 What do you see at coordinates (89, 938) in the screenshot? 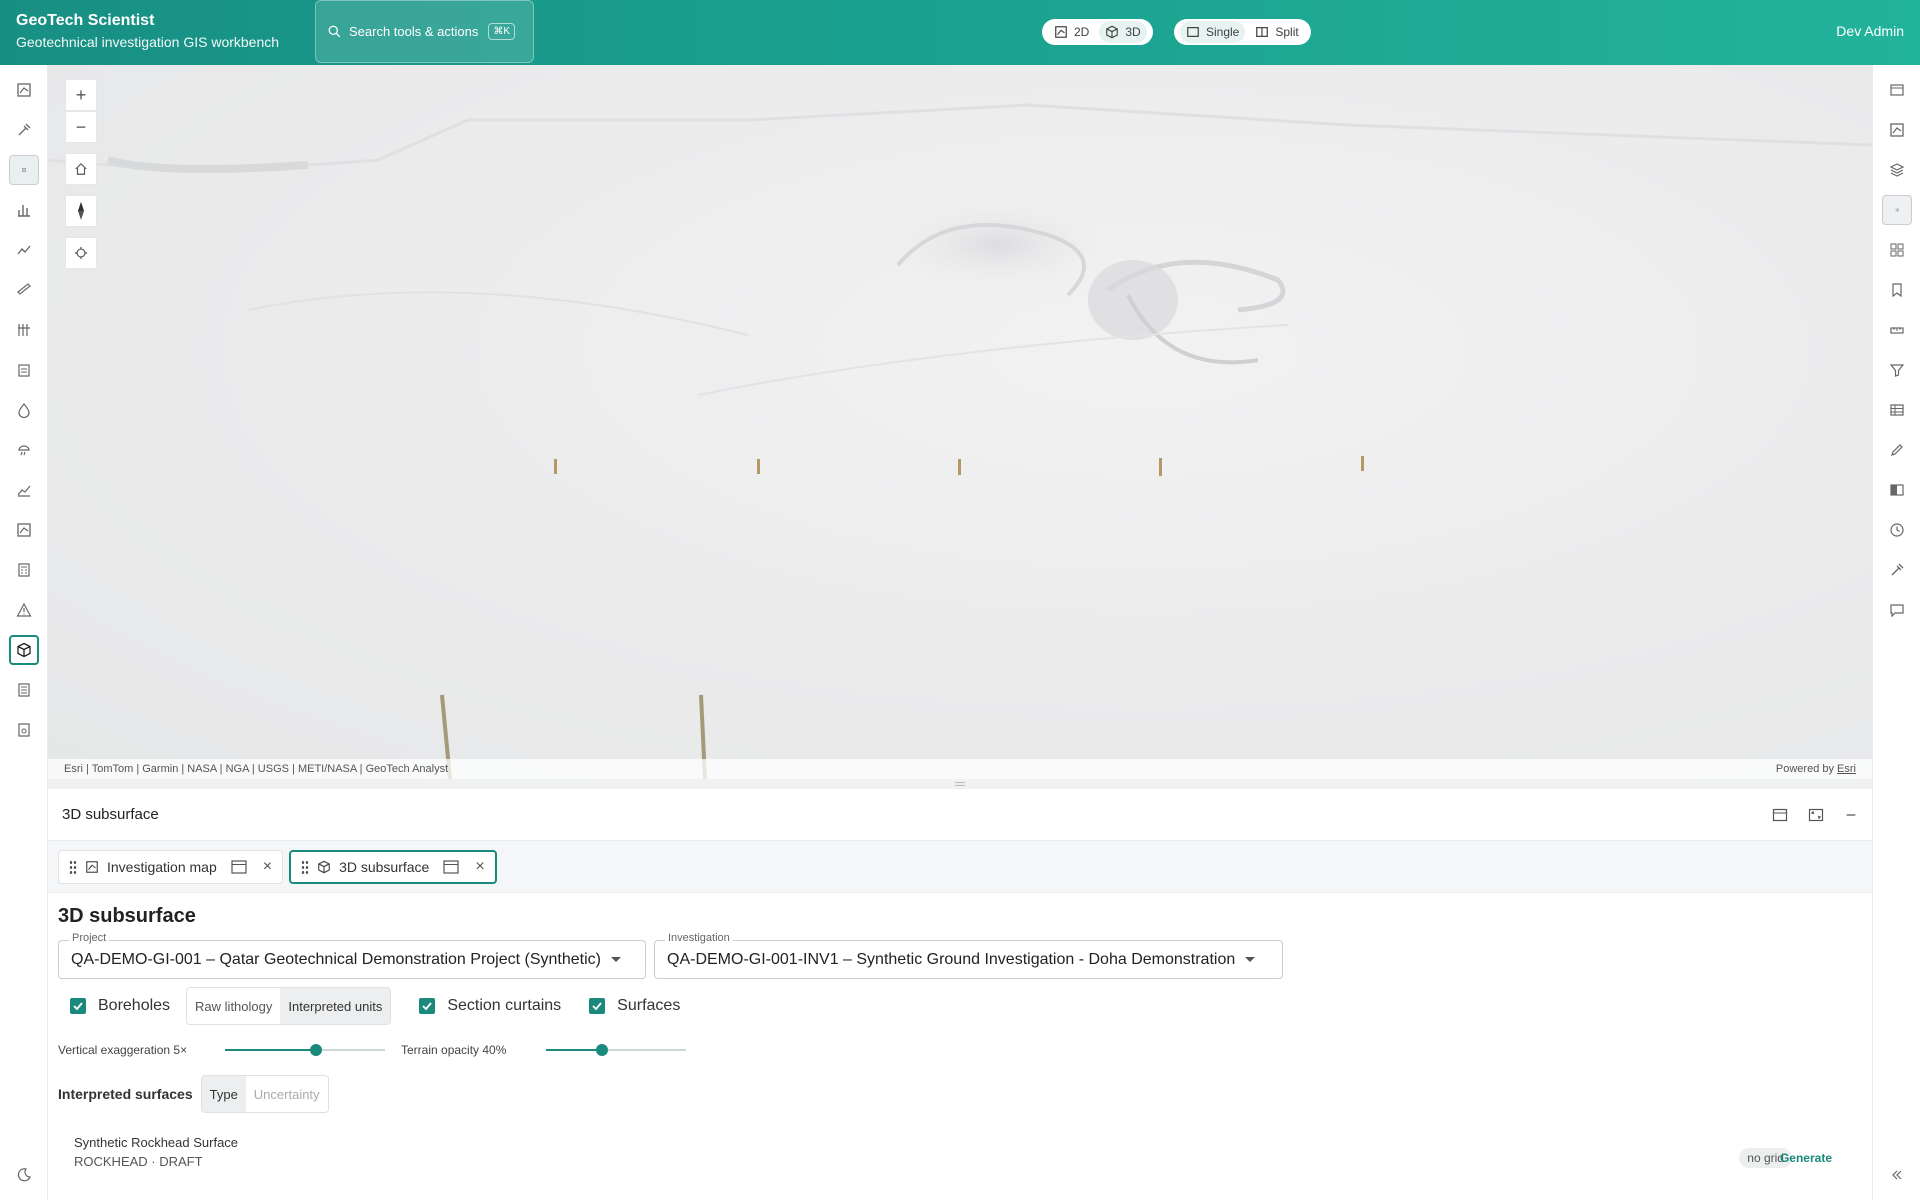
I see `project-label: Project` at bounding box center [89, 938].